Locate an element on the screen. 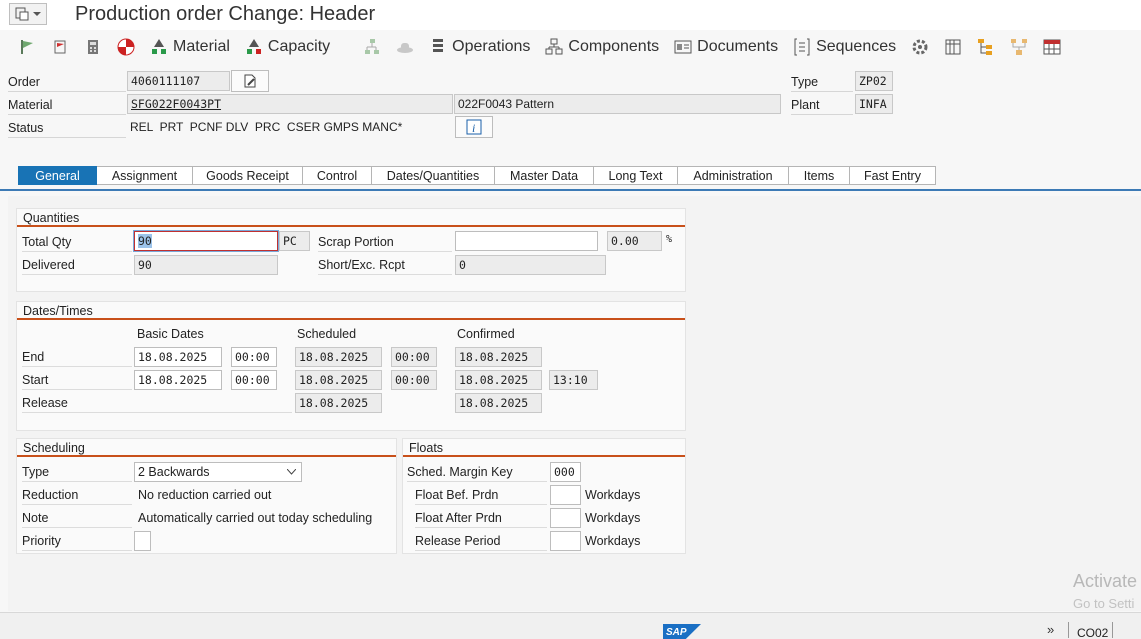 Image resolution: width=1141 pixels, height=639 pixels. title-bar: Production order Change: Header is located at coordinates (570, 15).